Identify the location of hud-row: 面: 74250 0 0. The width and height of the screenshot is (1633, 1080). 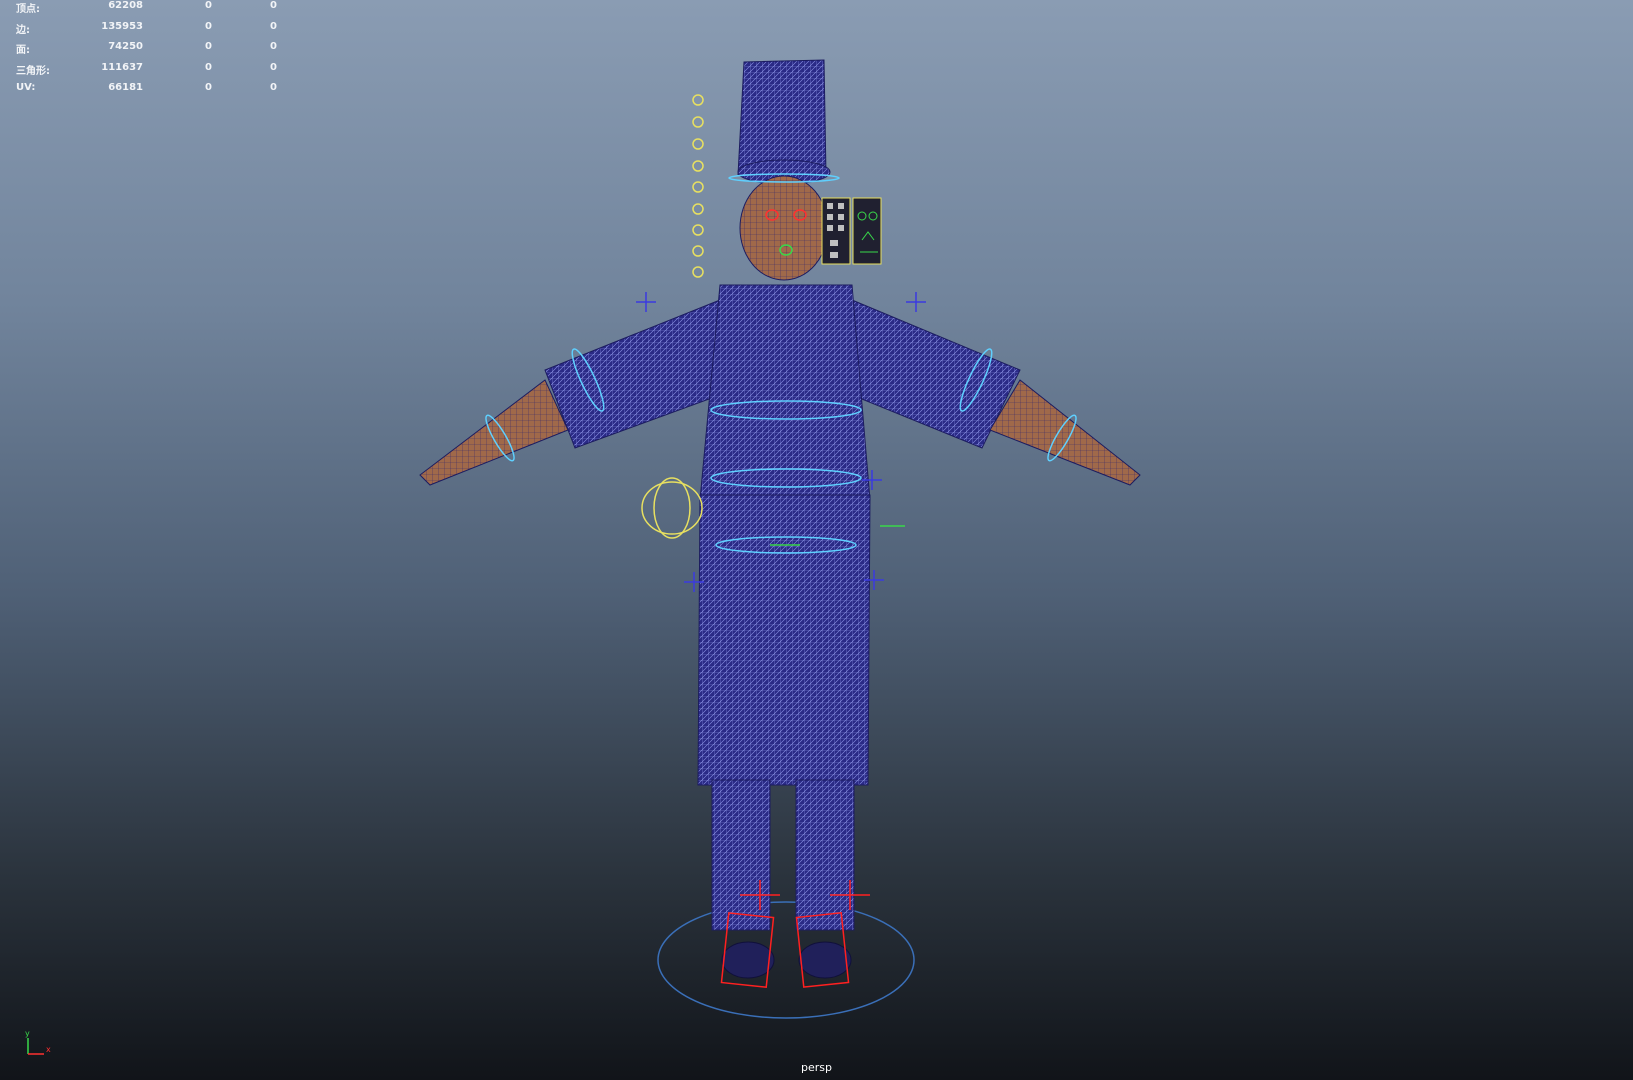
(146, 51).